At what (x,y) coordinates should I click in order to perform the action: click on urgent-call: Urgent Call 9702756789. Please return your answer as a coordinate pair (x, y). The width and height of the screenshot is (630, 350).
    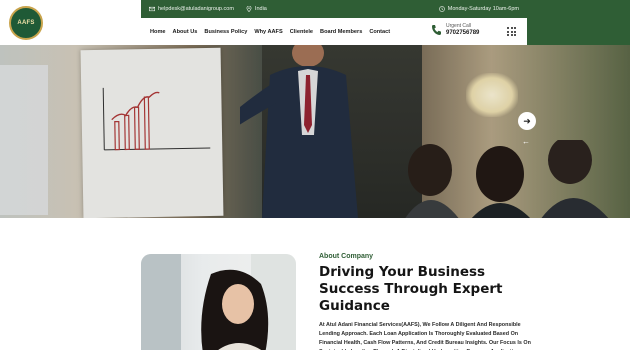
    Looking at the image, I should click on (455, 29).